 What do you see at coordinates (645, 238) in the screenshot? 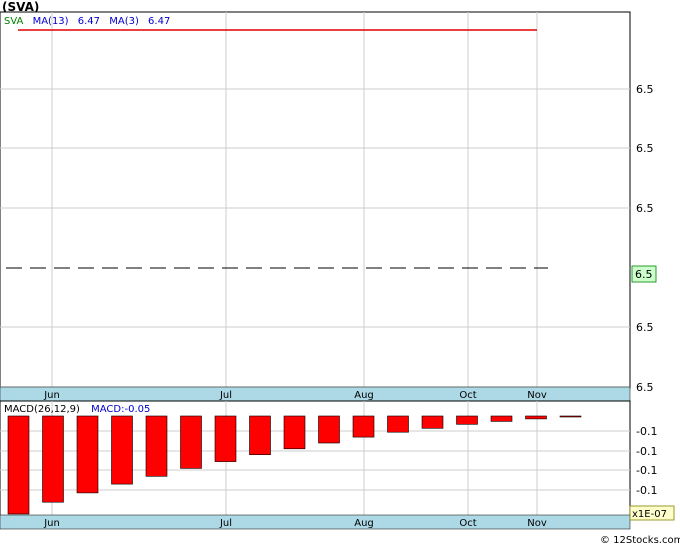
I see `price-y-axis-labels: 6.5 6.5 6.5 6.5 6.5` at bounding box center [645, 238].